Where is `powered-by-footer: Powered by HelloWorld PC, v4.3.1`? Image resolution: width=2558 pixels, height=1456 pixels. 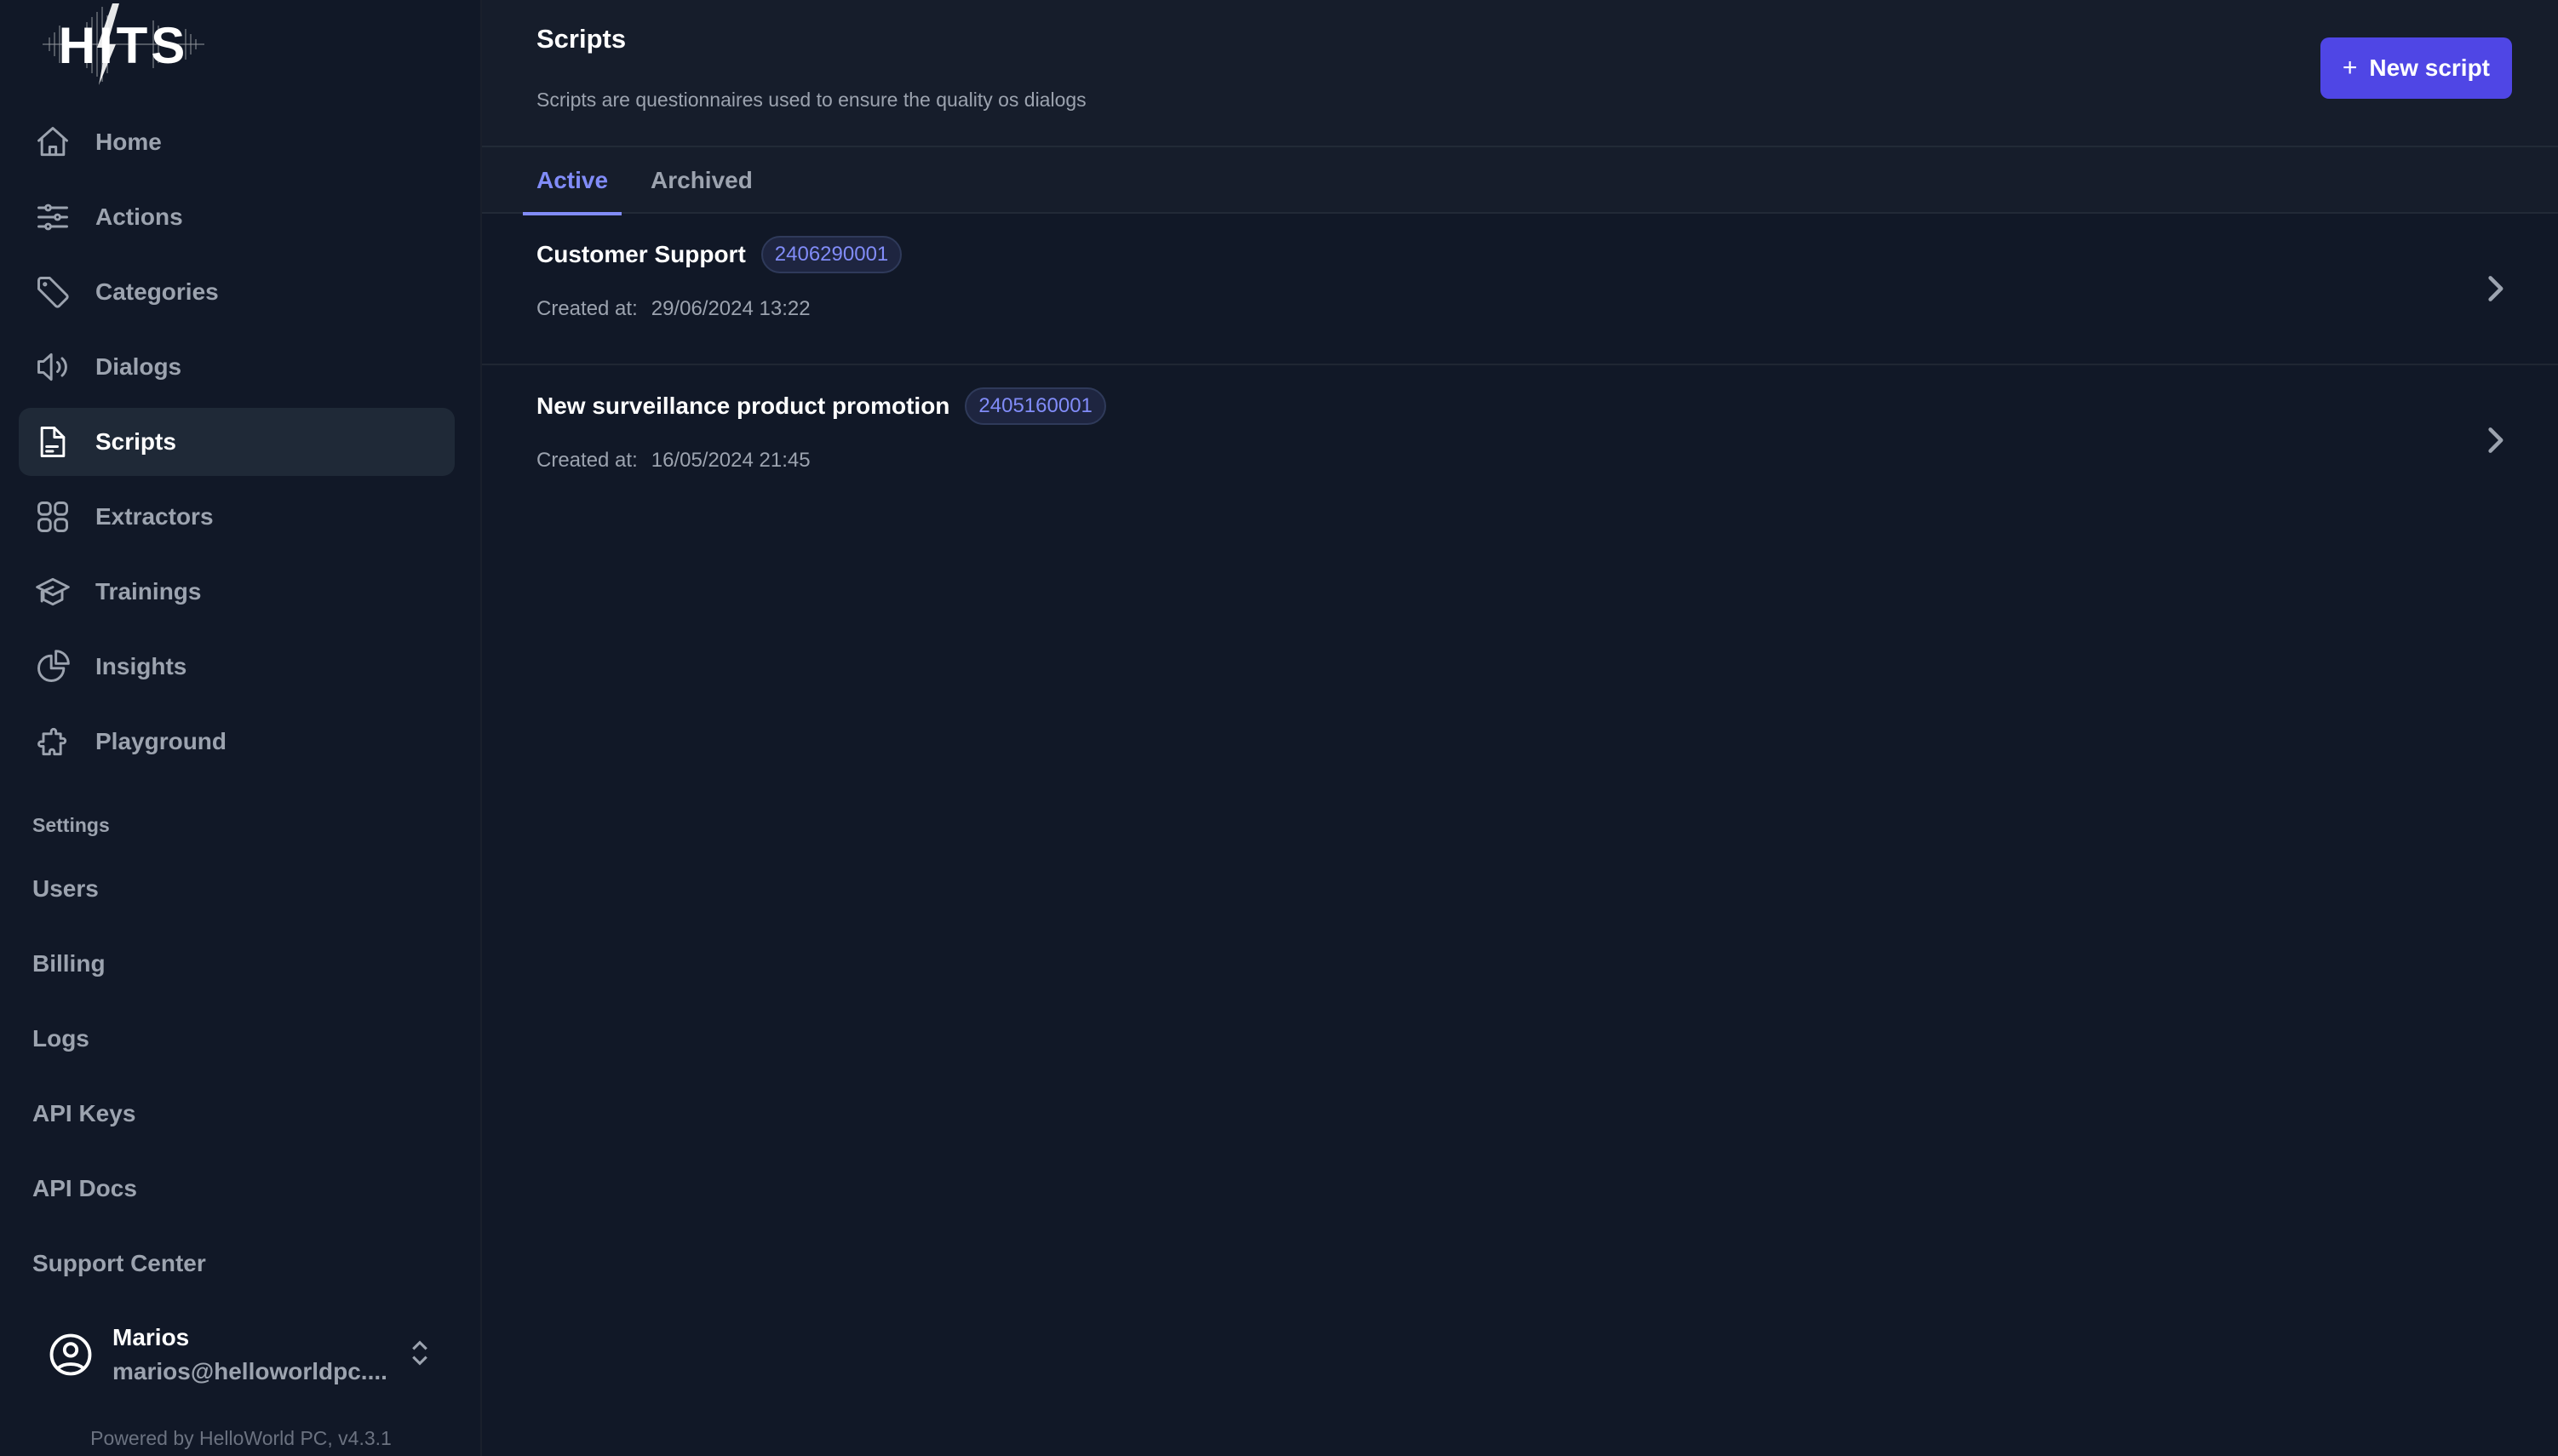 powered-by-footer: Powered by HelloWorld PC, v4.3.1 is located at coordinates (241, 1438).